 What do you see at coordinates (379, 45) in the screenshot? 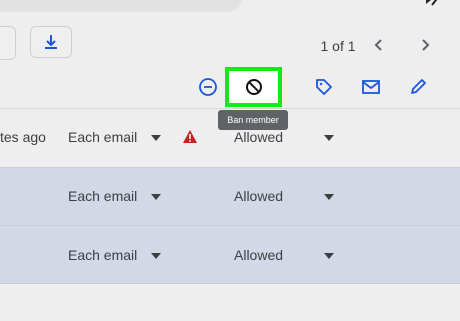
I see `chevron-left-icon` at bounding box center [379, 45].